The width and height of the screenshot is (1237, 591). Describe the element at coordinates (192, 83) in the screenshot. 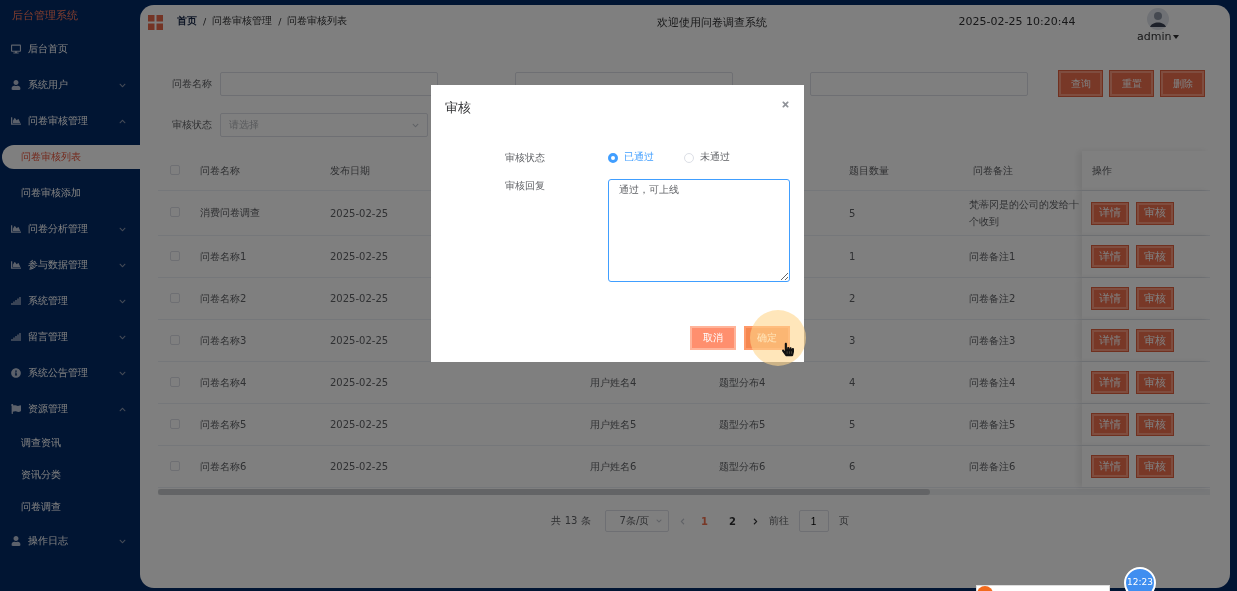

I see `field-label: 问卷名称` at that location.